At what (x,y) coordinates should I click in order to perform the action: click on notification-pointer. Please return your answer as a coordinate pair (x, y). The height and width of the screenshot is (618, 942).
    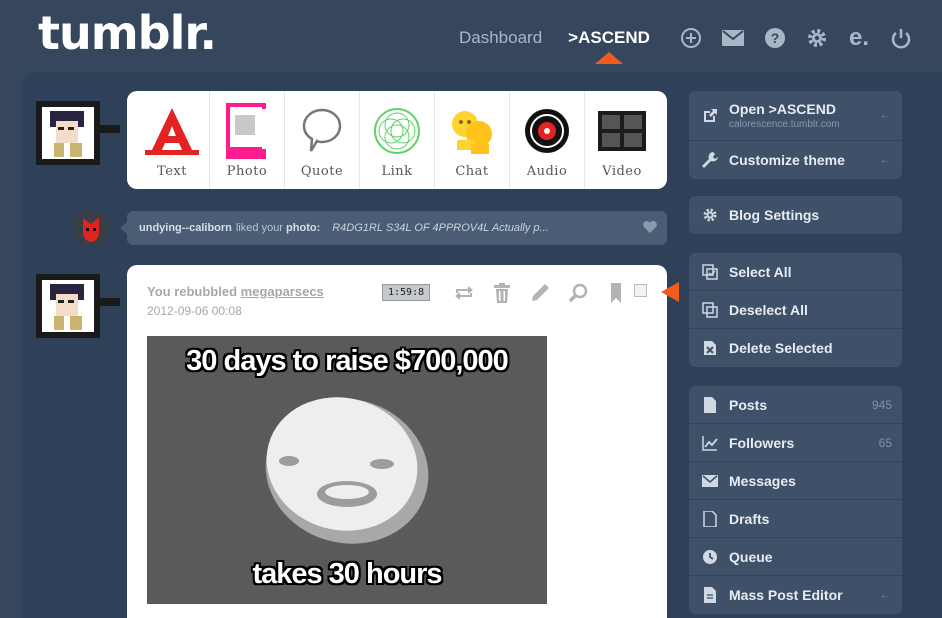
    Looking at the image, I should click on (123, 228).